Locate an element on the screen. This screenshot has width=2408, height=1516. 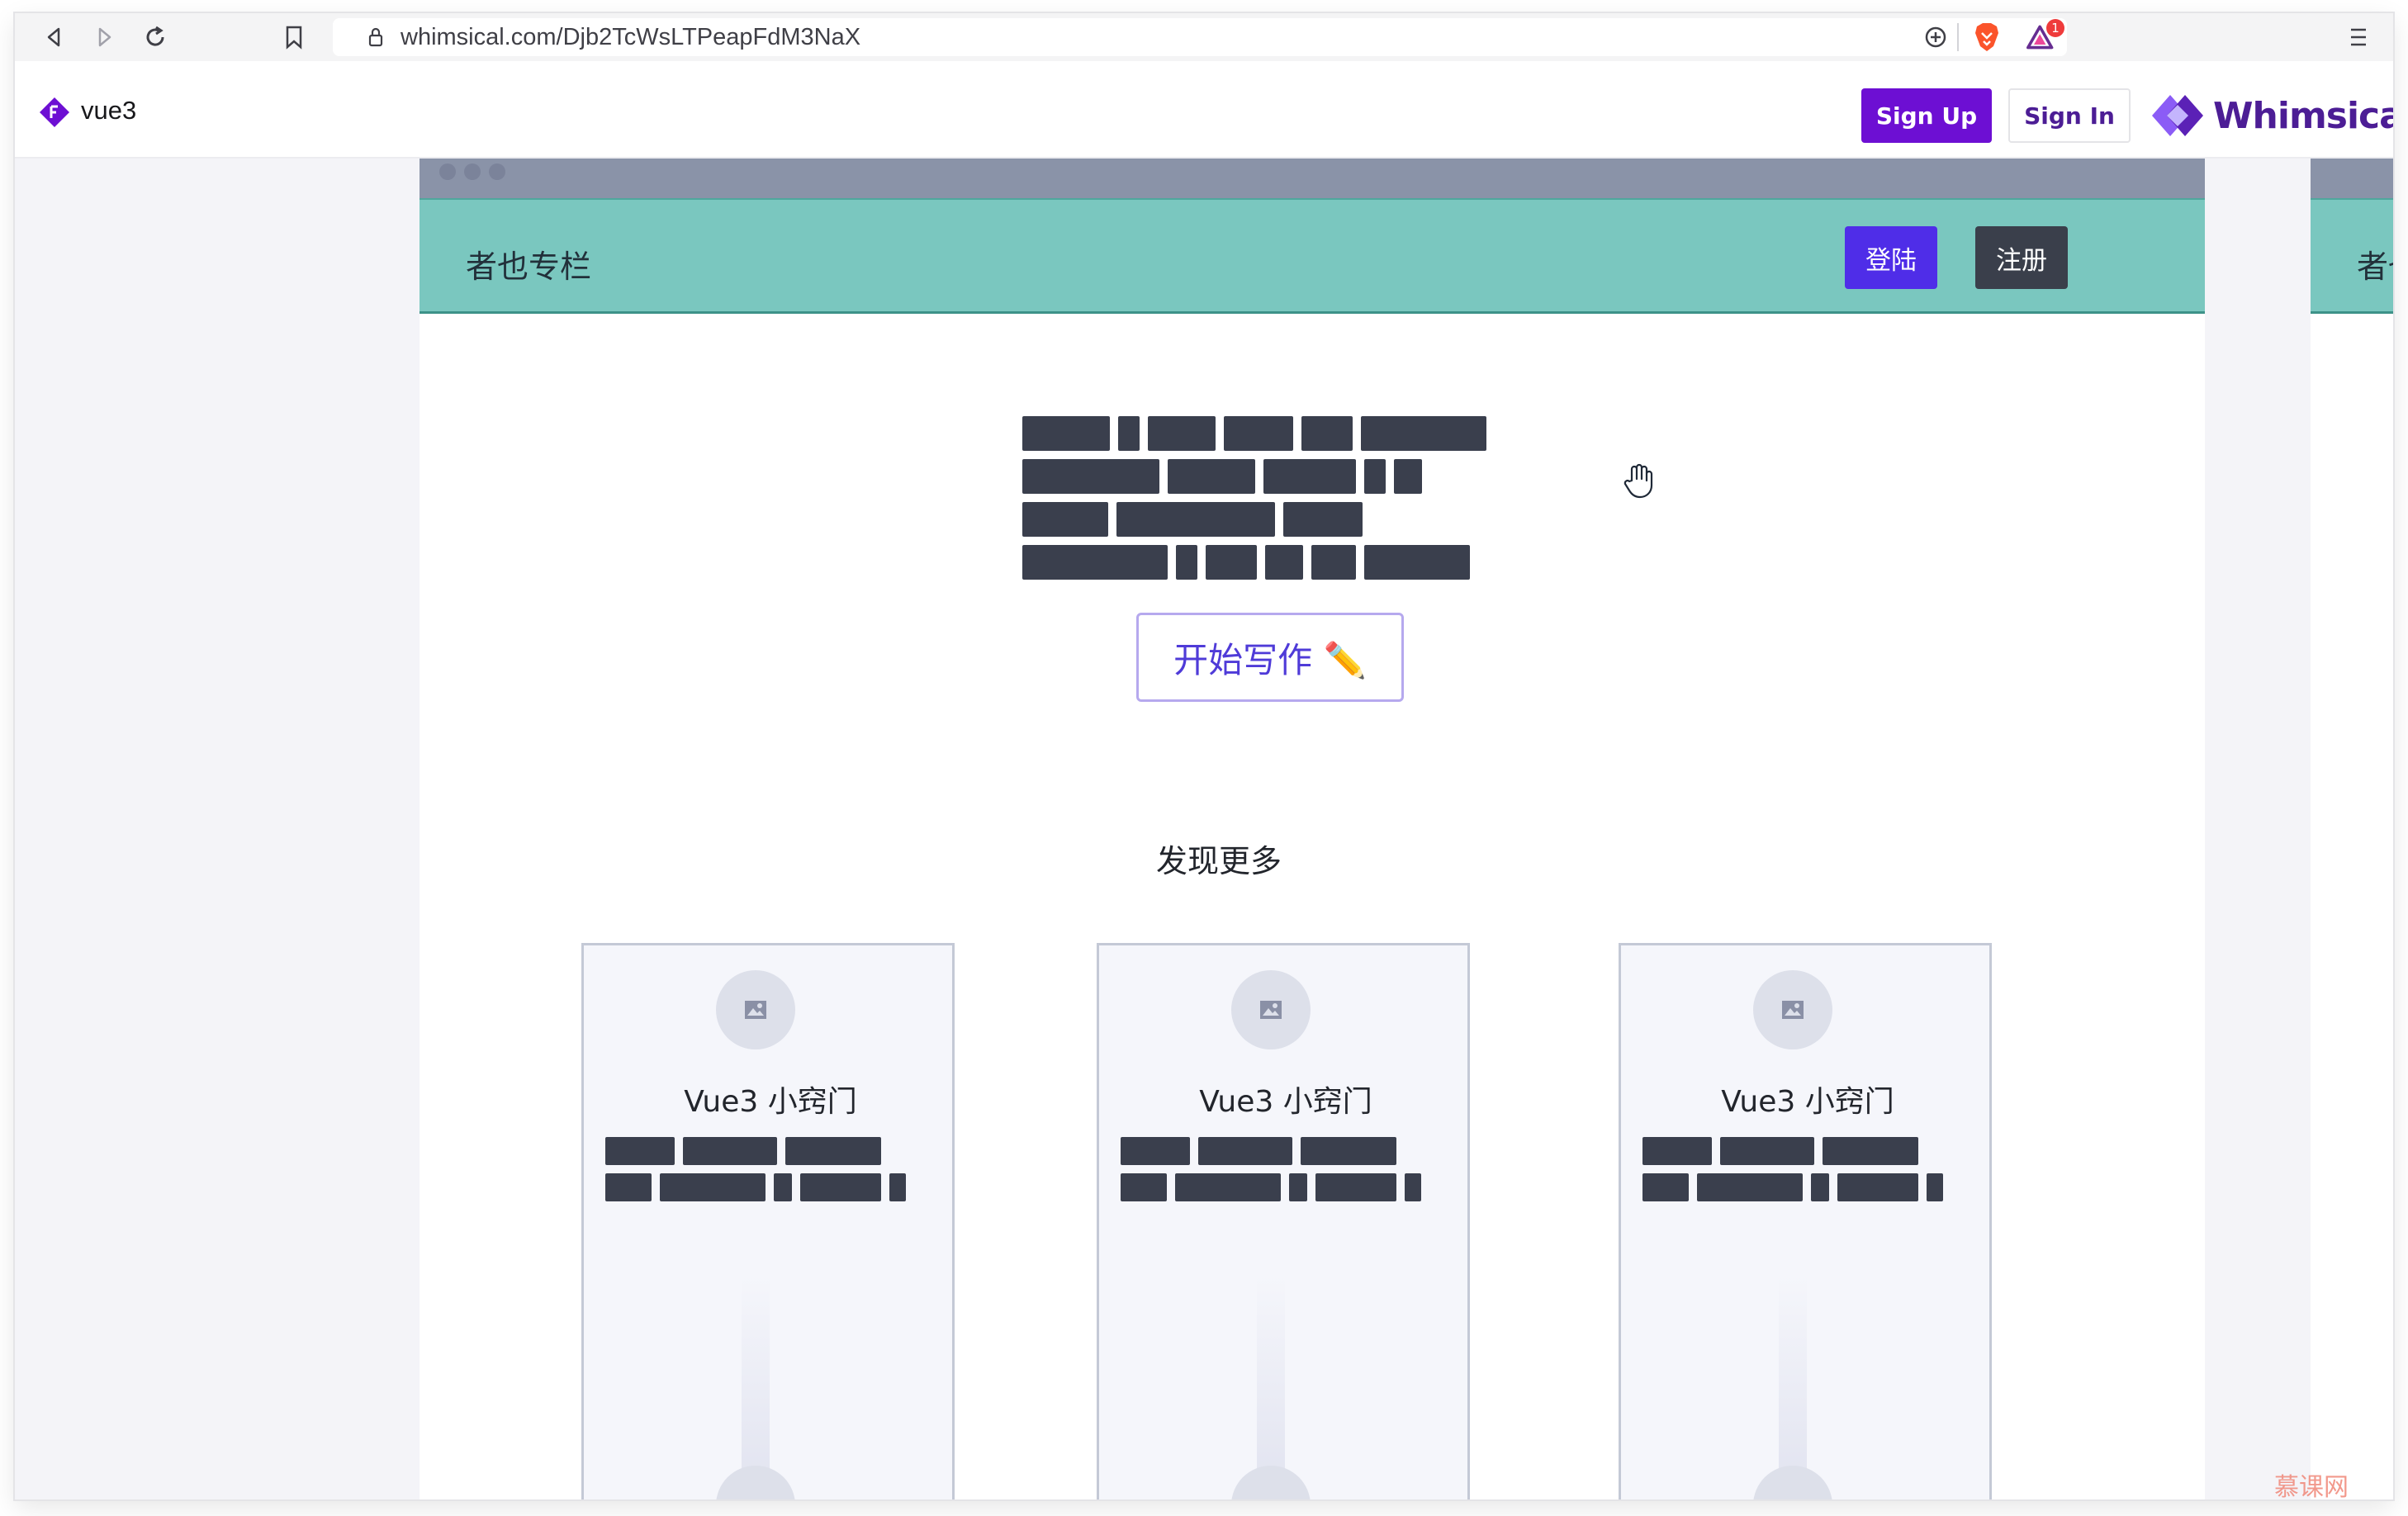
zoom-in-icon is located at coordinates (1936, 37).